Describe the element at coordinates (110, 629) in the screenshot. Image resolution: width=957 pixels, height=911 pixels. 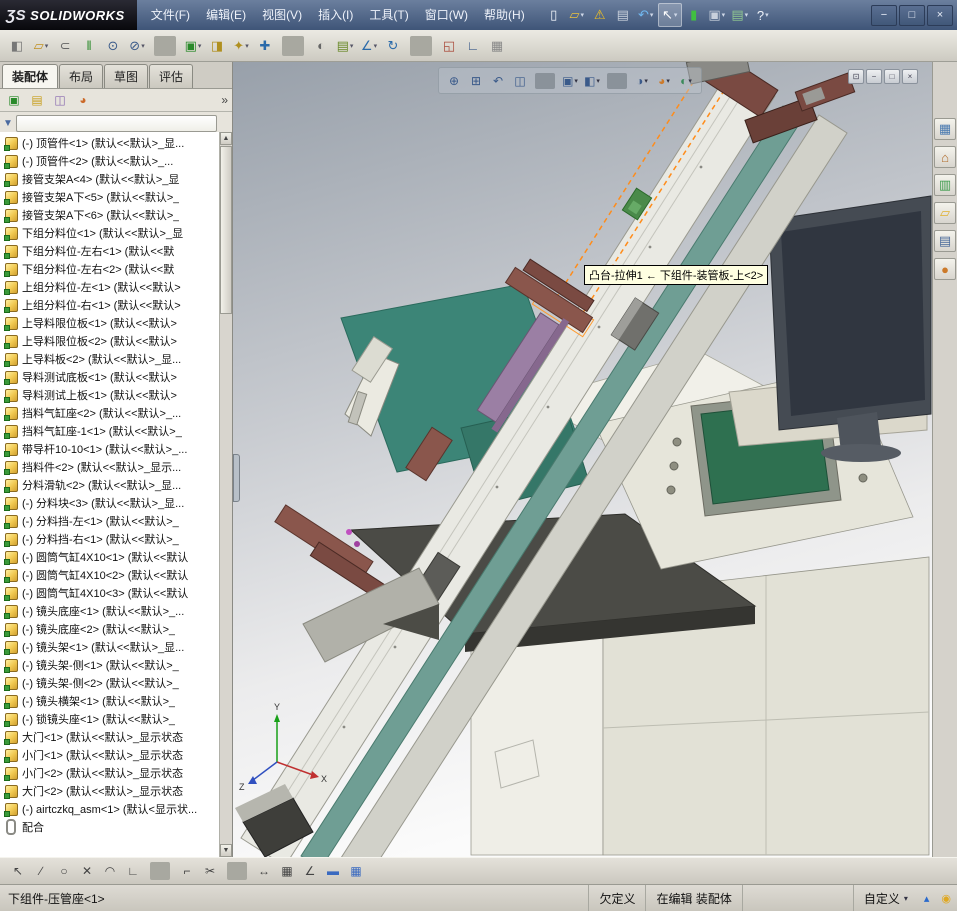
I see `tree-item: (-) 镜头底座<2> (默认<<默认>_` at that location.